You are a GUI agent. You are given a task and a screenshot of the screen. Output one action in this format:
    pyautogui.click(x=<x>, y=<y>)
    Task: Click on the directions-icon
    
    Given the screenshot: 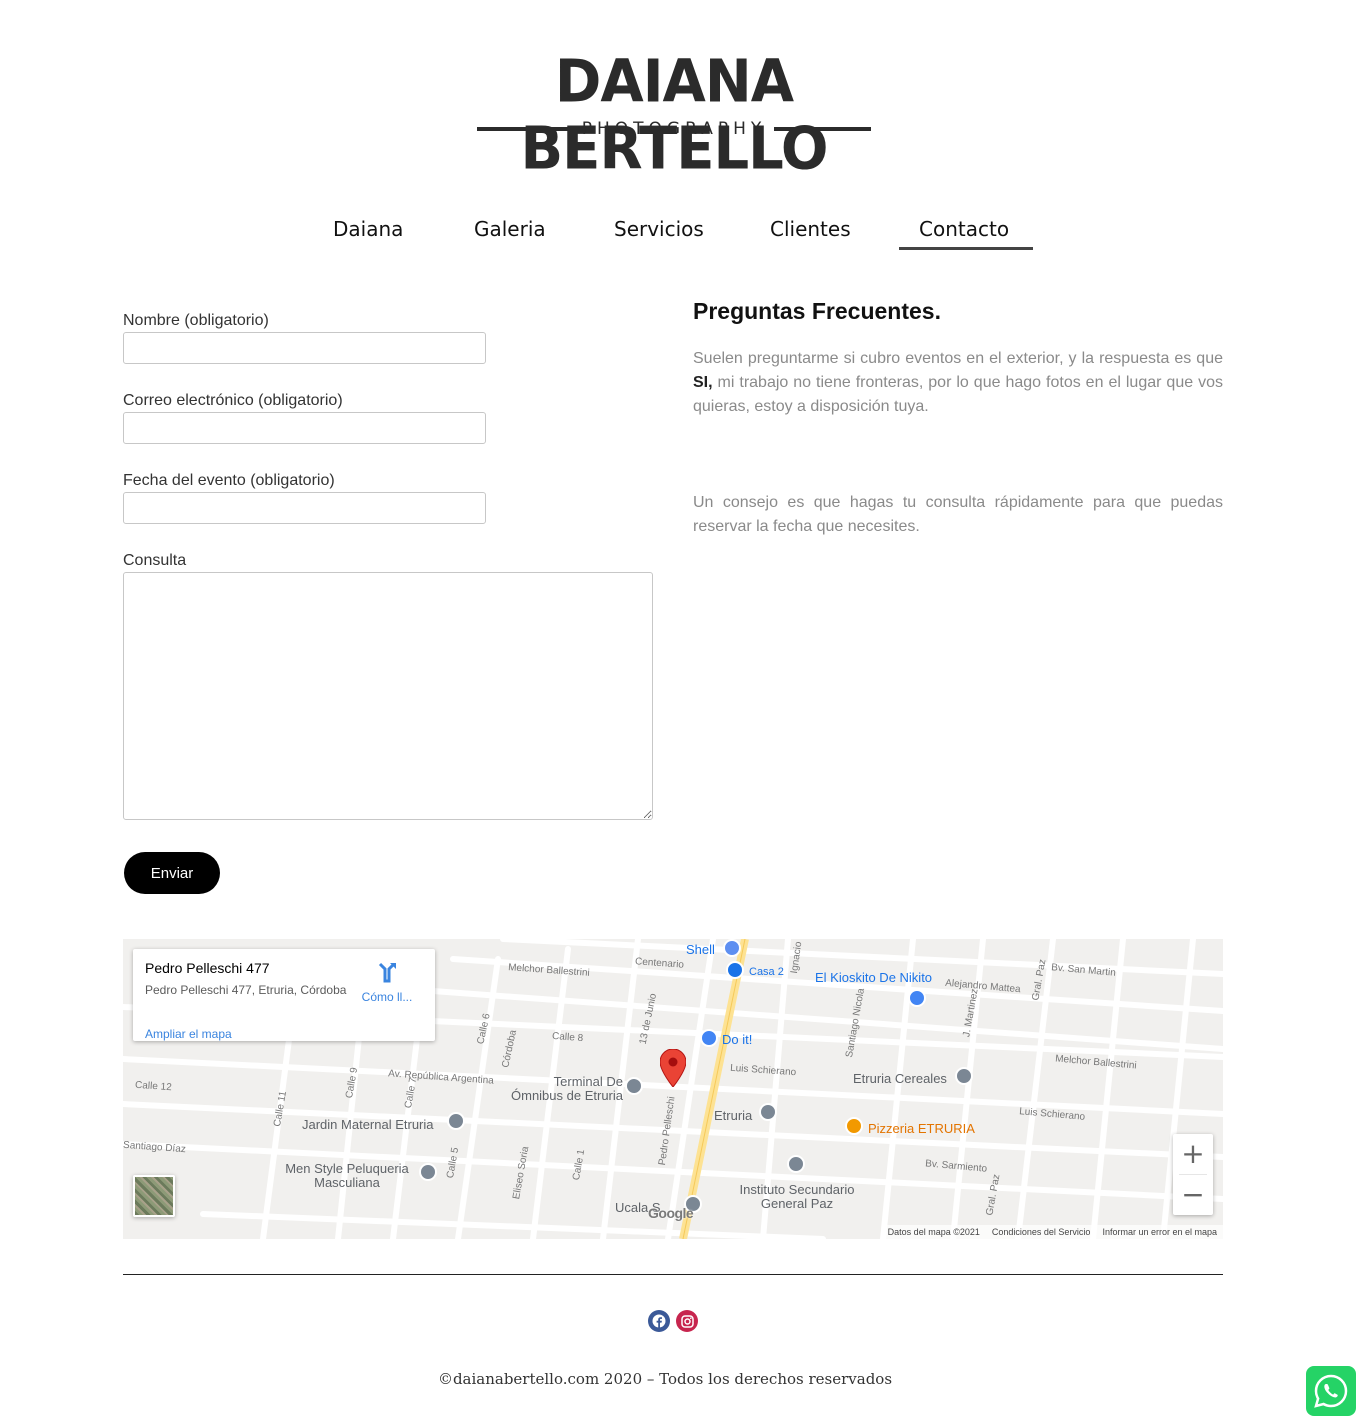 What is the action you would take?
    pyautogui.click(x=387, y=972)
    